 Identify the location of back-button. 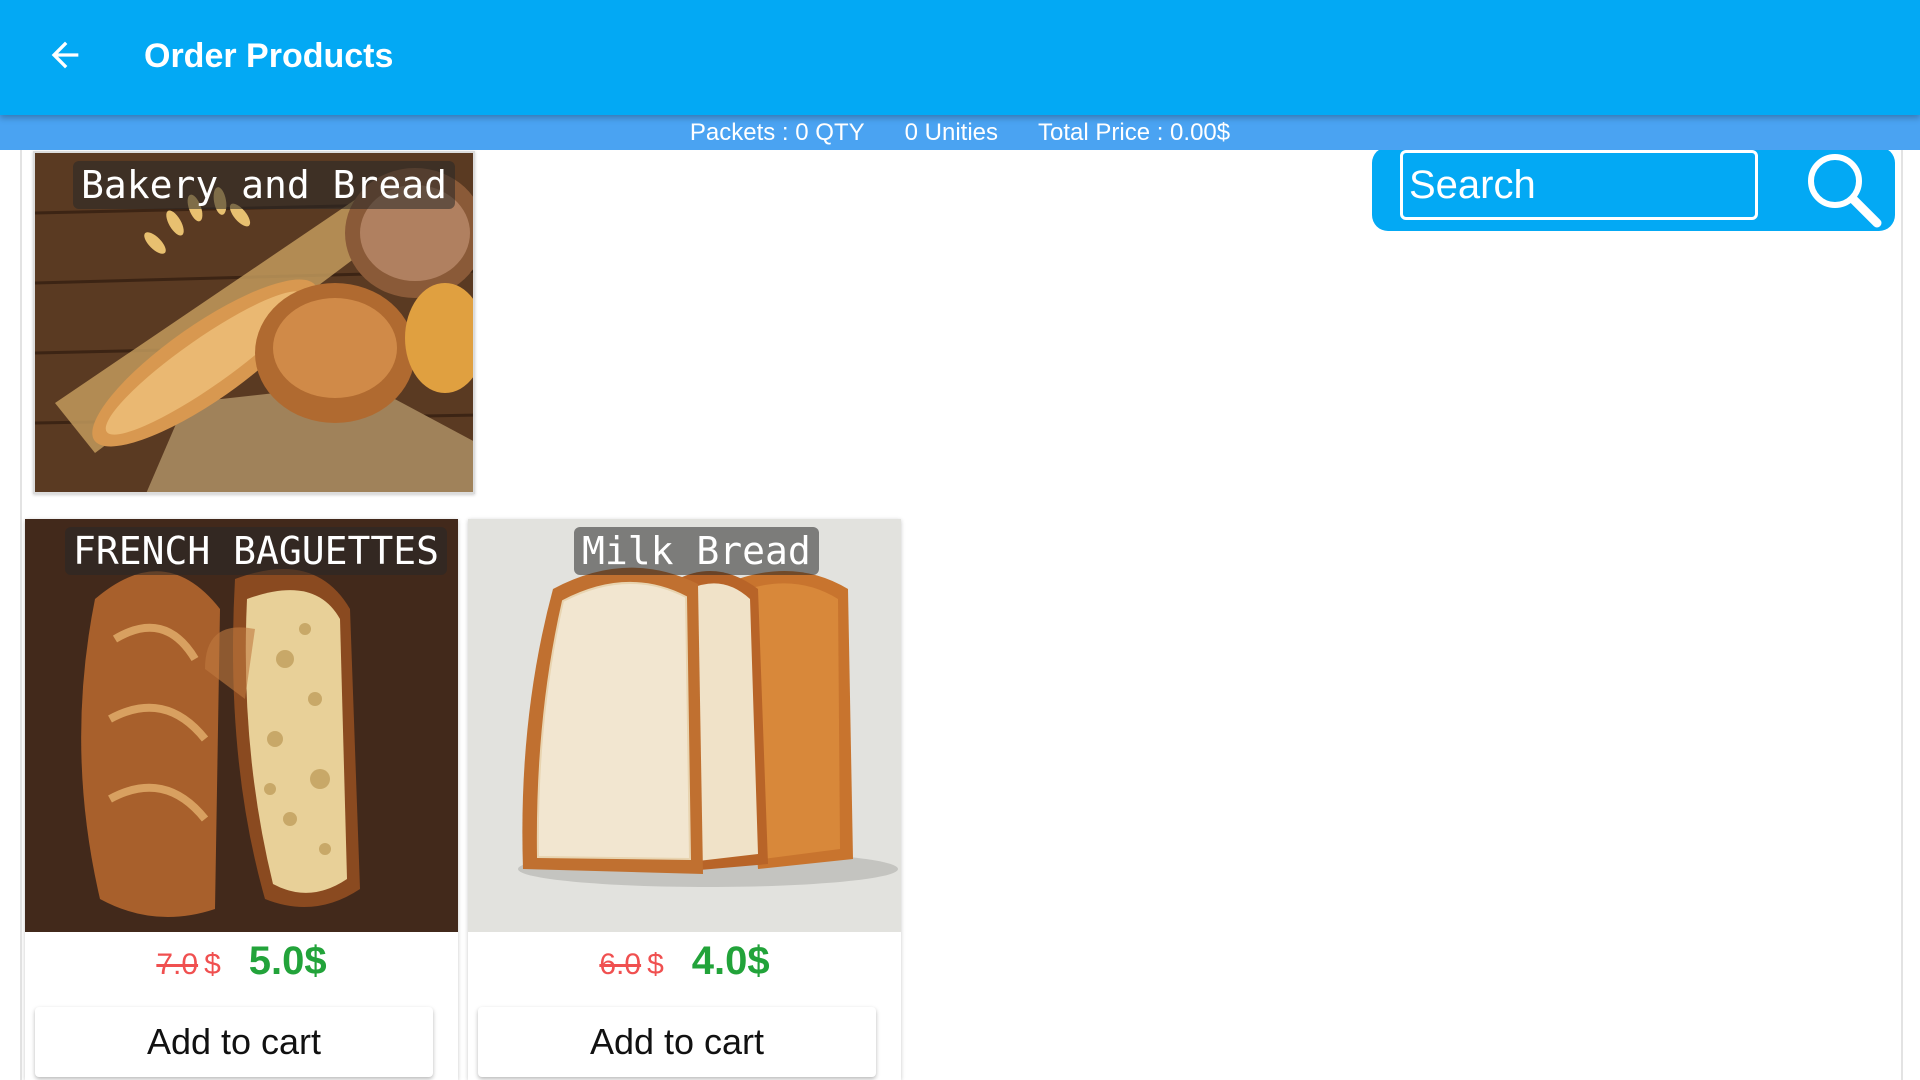
(65, 55).